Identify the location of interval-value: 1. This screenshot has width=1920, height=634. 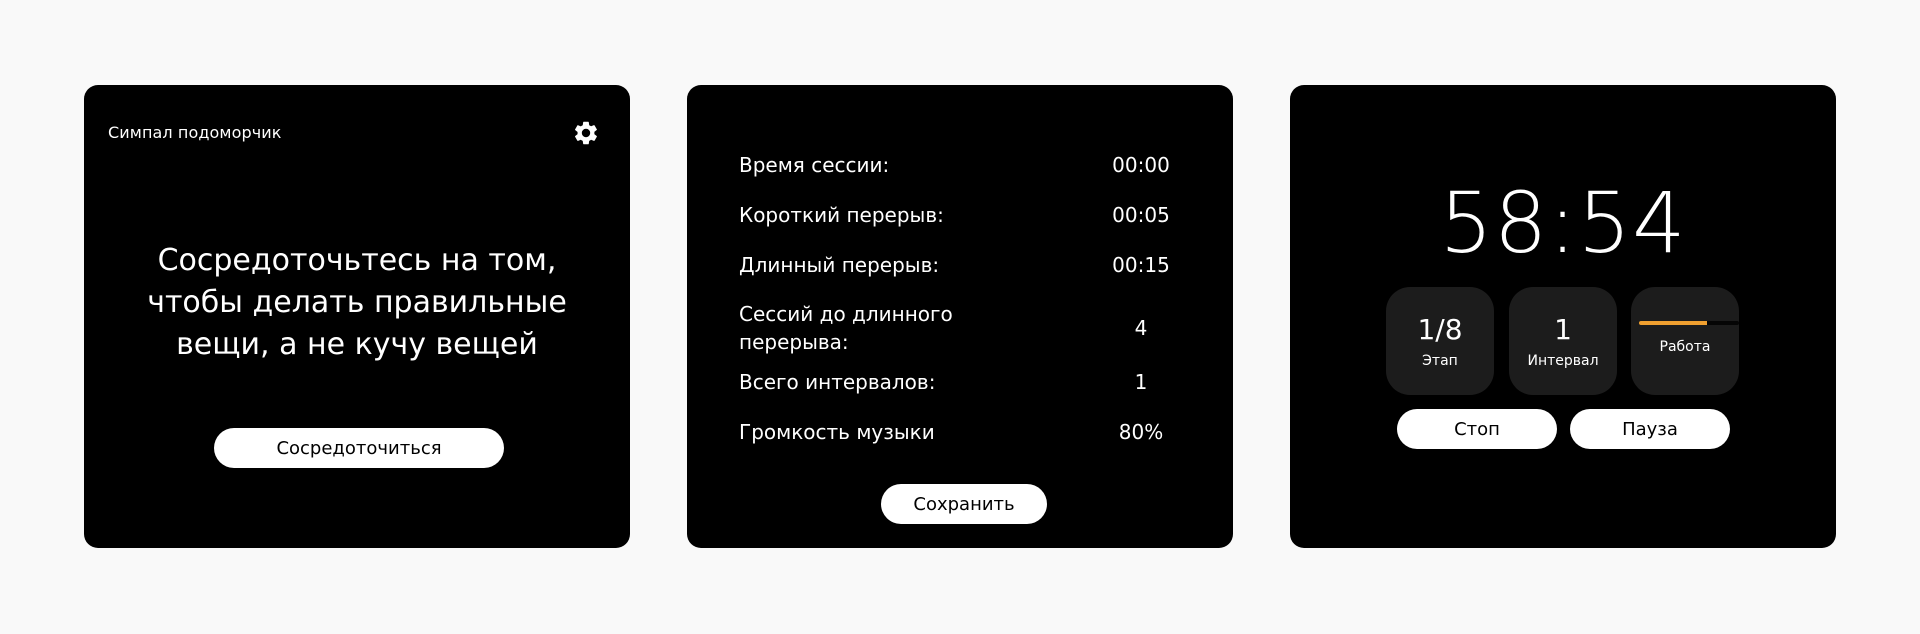
(1563, 329).